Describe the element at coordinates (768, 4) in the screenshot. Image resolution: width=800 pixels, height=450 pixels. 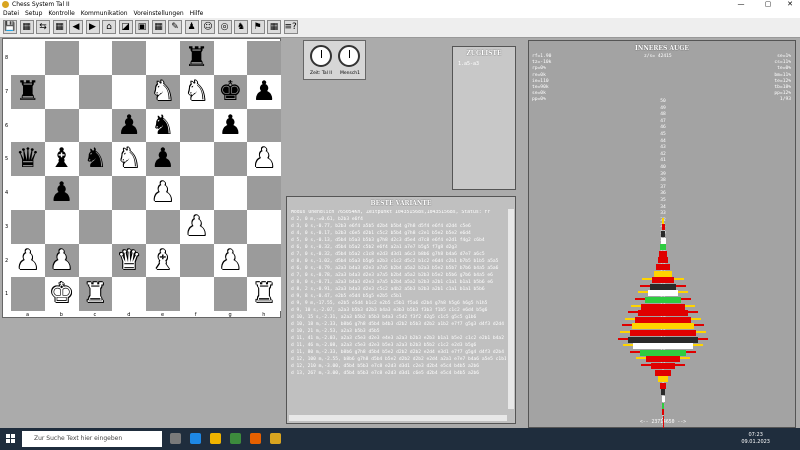
I see `maximize-button: ▢` at that location.